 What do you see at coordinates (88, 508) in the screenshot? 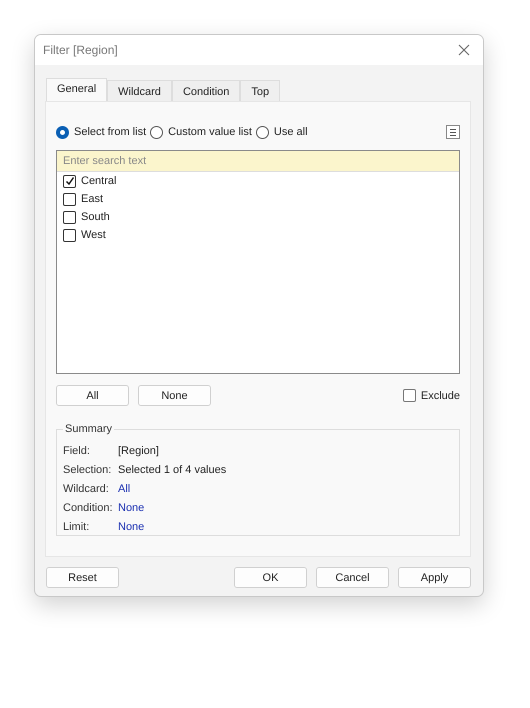
I see `summary-label: Condition:` at bounding box center [88, 508].